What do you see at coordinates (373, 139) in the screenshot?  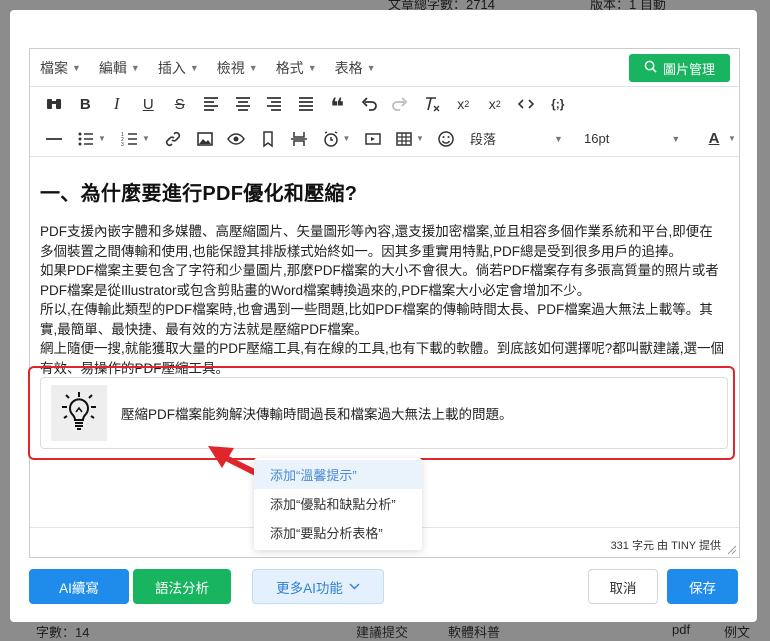 I see `media-icon` at bounding box center [373, 139].